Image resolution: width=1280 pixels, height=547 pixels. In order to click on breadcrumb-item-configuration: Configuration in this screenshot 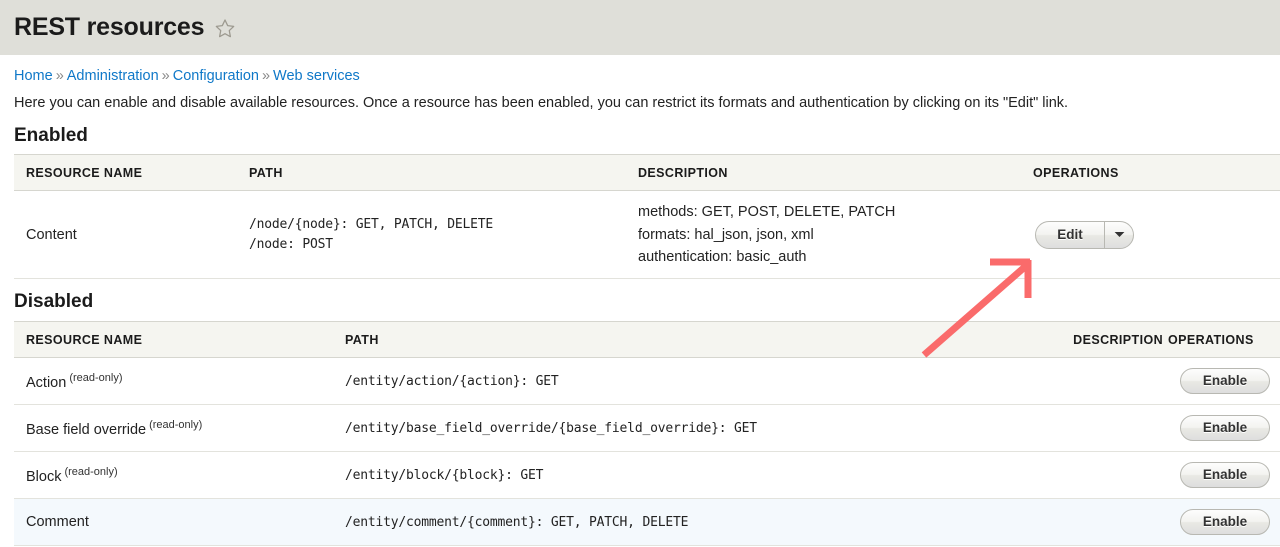, I will do `click(216, 76)`.